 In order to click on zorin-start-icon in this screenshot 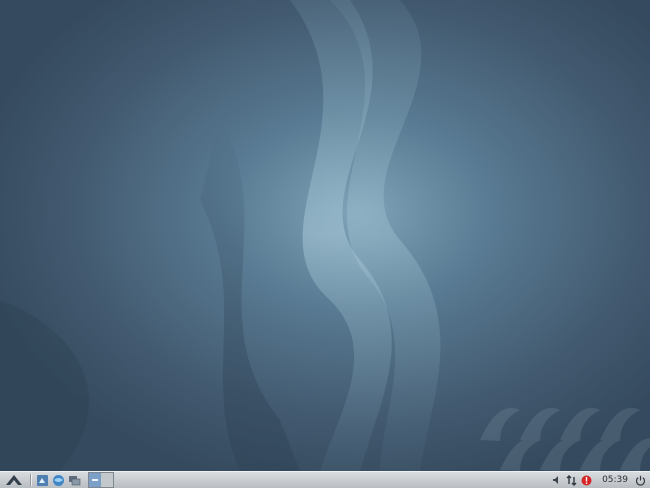, I will do `click(14, 480)`.